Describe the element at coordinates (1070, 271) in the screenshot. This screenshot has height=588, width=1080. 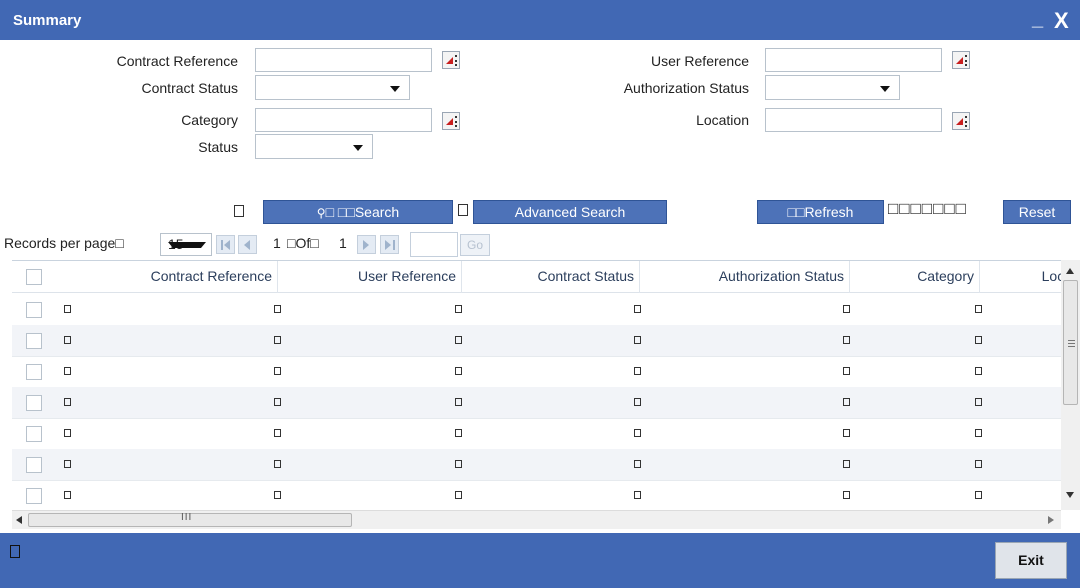
I see `scroll-up-icon` at that location.